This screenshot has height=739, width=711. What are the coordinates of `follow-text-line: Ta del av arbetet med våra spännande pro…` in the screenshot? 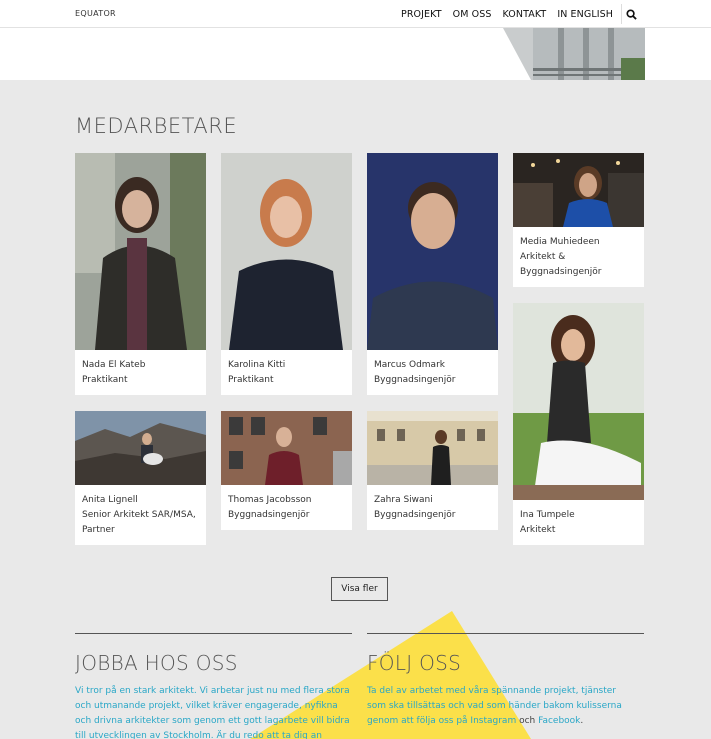 It's located at (491, 691).